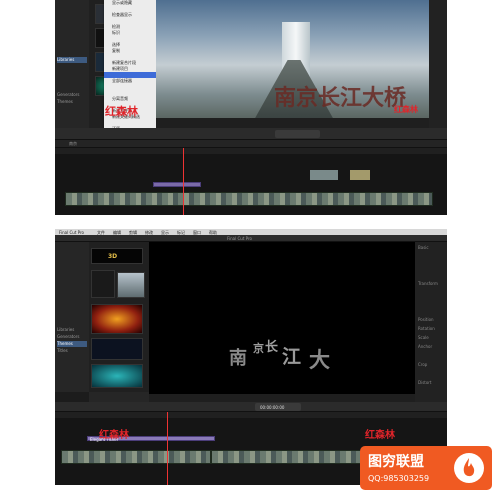 The height and width of the screenshot is (494, 500). What do you see at coordinates (426, 468) in the screenshot?
I see `brand-logo: 图穷联盟 QQ:985303259` at bounding box center [426, 468].